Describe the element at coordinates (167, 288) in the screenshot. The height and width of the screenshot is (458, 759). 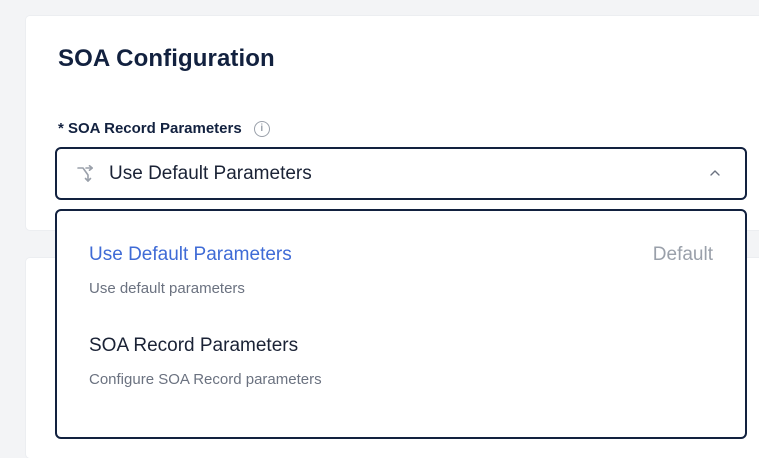
I see `option-description: Use default parameters` at that location.